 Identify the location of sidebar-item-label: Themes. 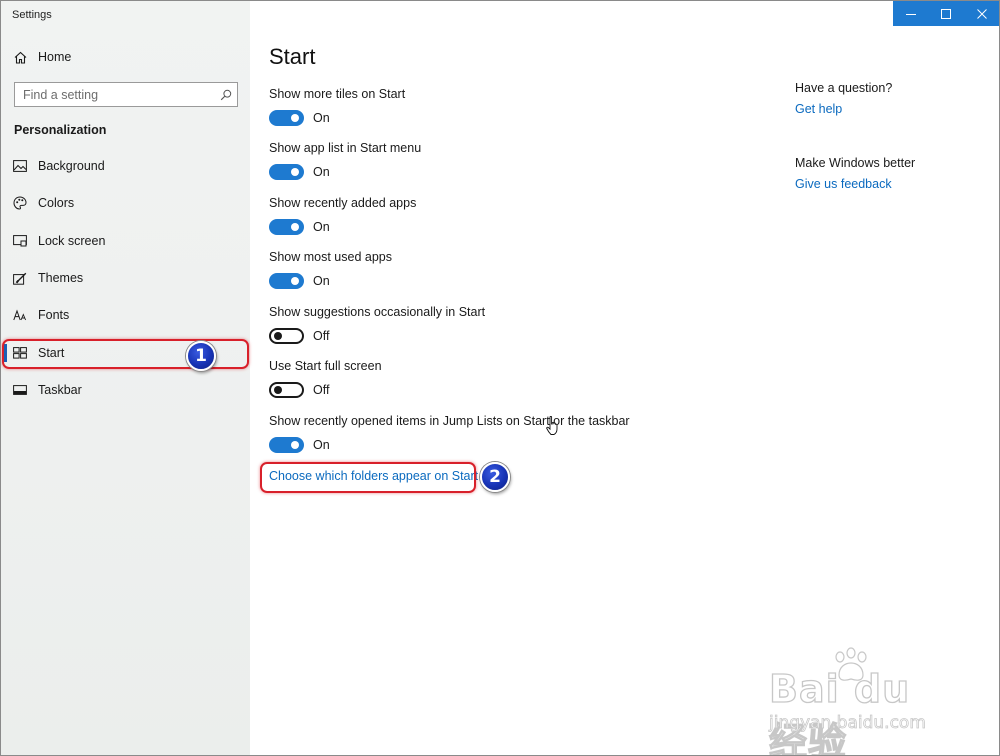
(61, 278).